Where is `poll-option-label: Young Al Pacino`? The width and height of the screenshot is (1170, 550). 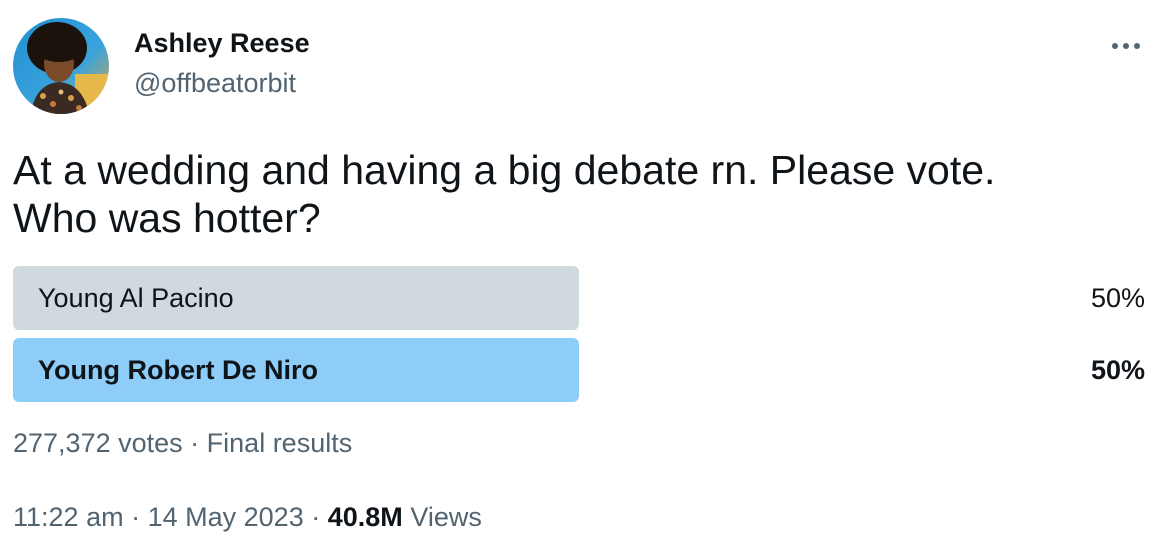 poll-option-label: Young Al Pacino is located at coordinates (136, 298).